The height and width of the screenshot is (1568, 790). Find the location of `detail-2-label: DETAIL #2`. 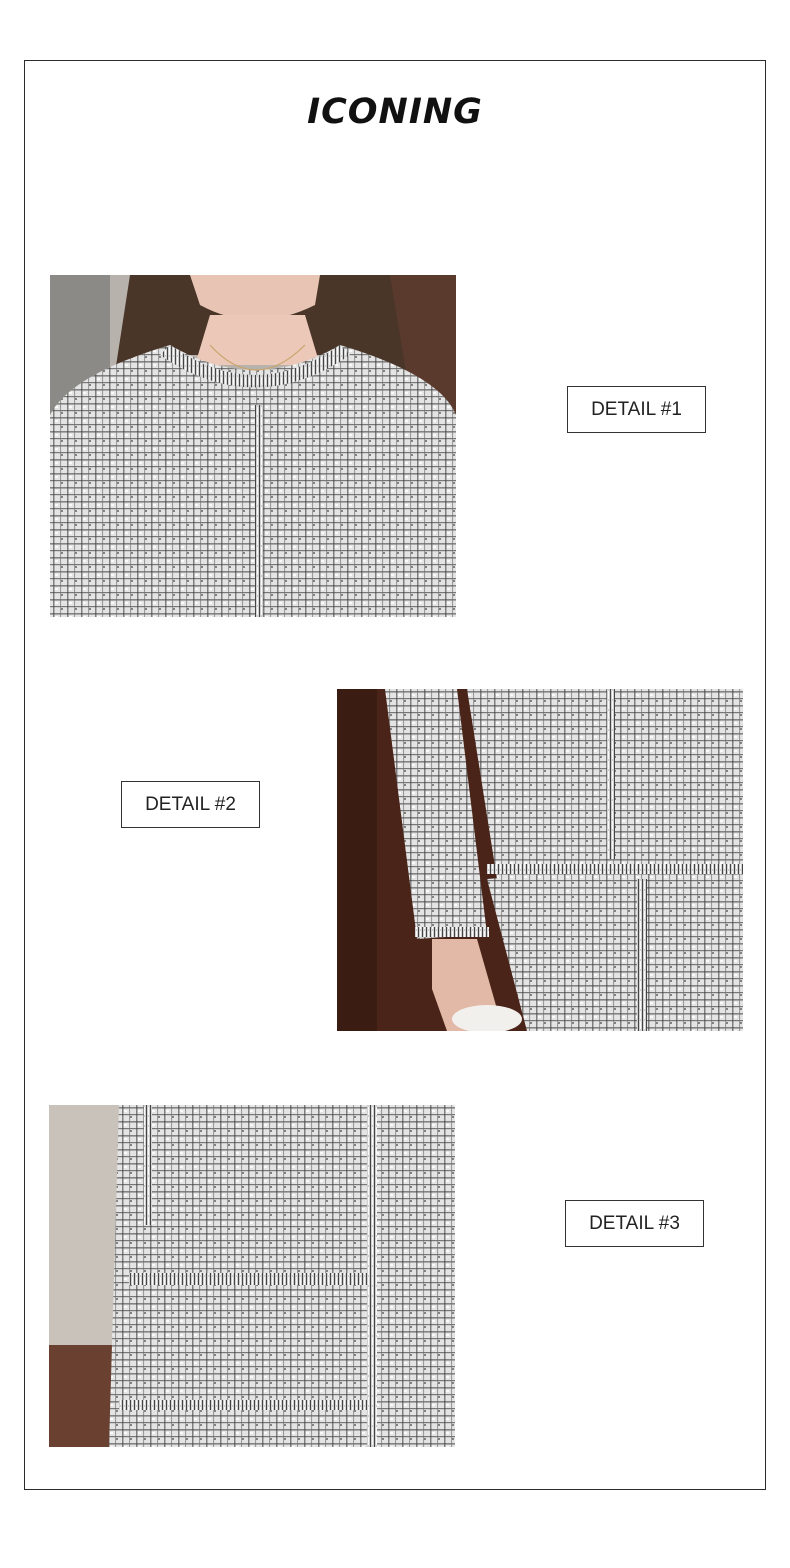

detail-2-label: DETAIL #2 is located at coordinates (190, 804).